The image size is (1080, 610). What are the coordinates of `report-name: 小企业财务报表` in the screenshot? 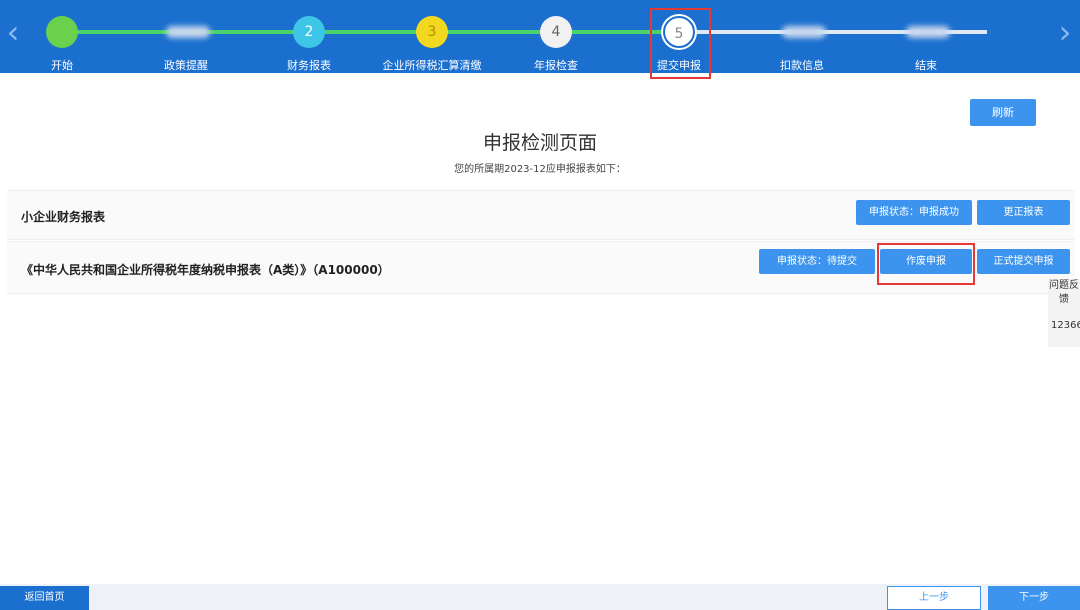 It's located at (63, 217).